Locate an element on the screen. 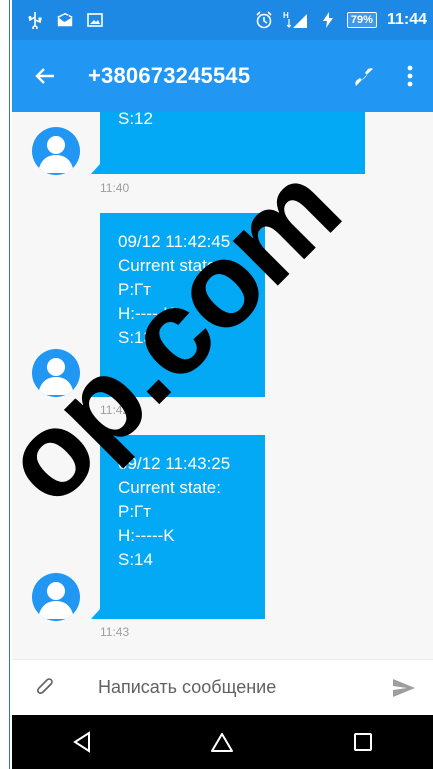 The height and width of the screenshot is (769, 433). message-line: S:12 is located at coordinates (135, 120).